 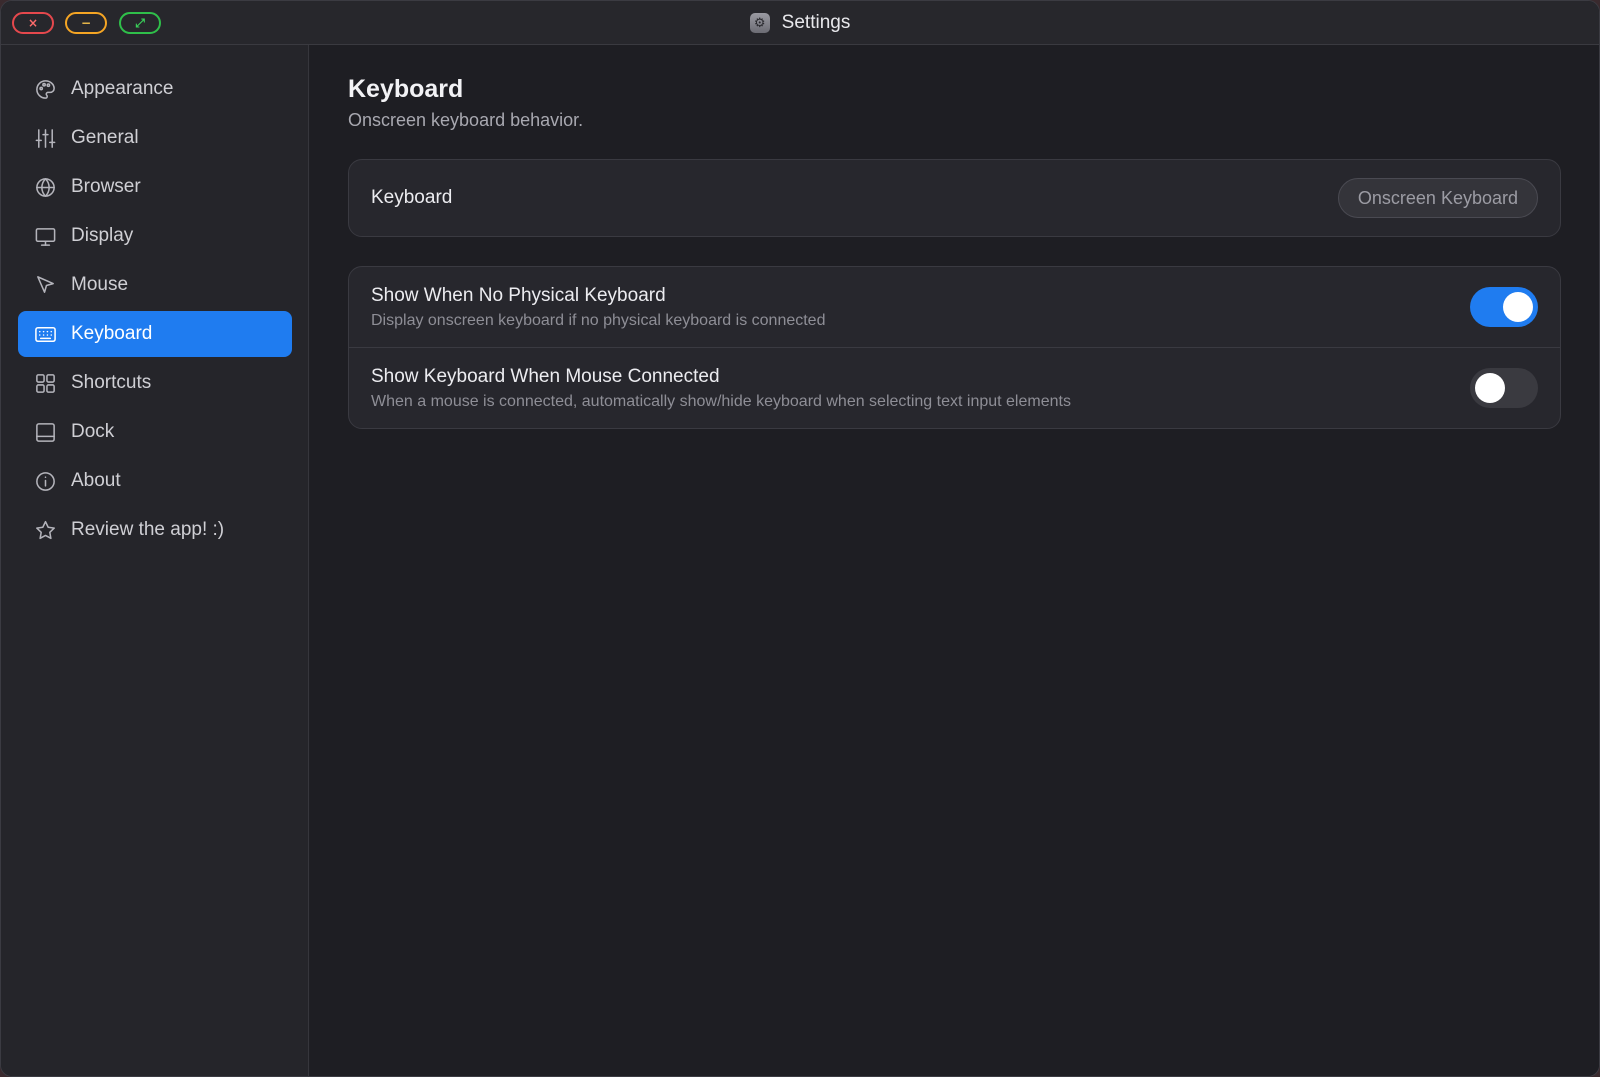 I want to click on sidebar-item-label: General, so click(x=105, y=137).